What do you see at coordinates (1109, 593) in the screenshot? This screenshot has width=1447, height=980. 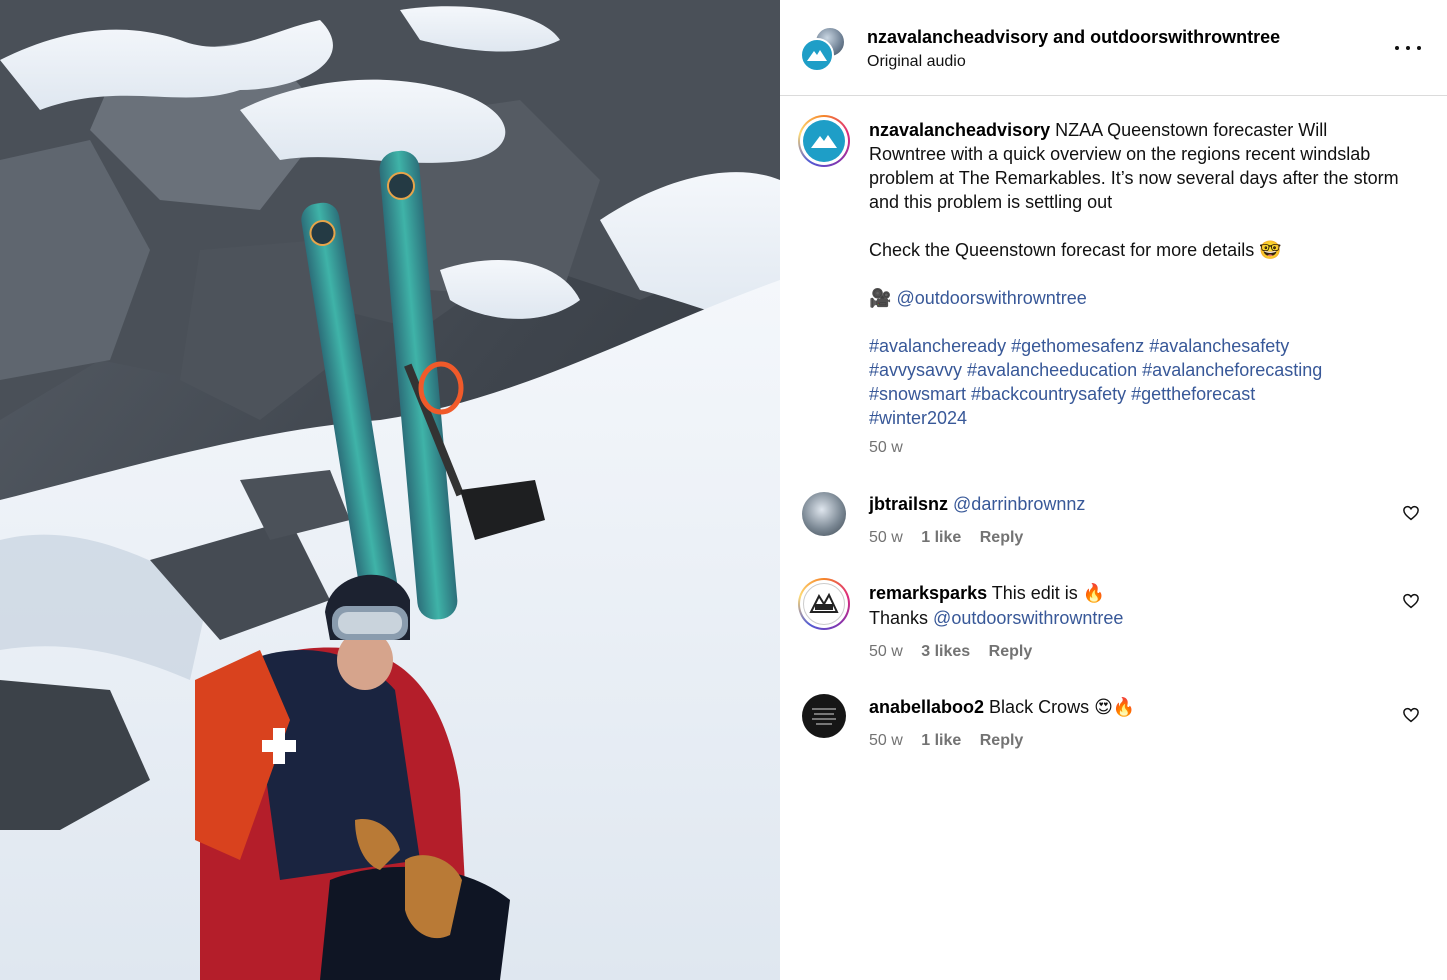 I see `comment-line-1: remarksparks This edit is 🔥` at bounding box center [1109, 593].